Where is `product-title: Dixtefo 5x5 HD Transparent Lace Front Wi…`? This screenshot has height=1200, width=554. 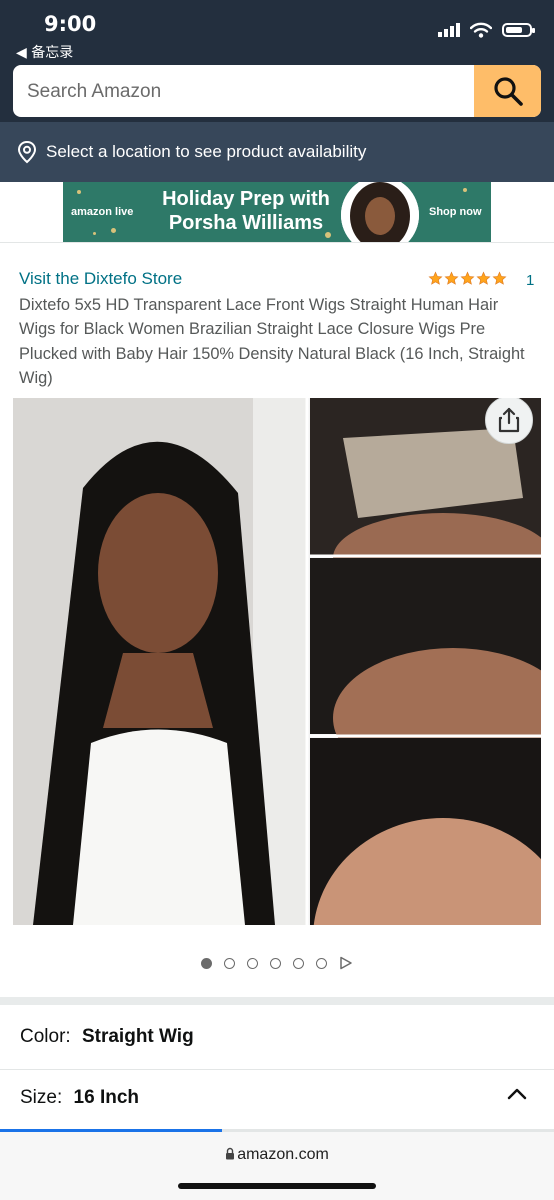
product-title: Dixtefo 5x5 HD Transparent Lace Front Wi… is located at coordinates (272, 342).